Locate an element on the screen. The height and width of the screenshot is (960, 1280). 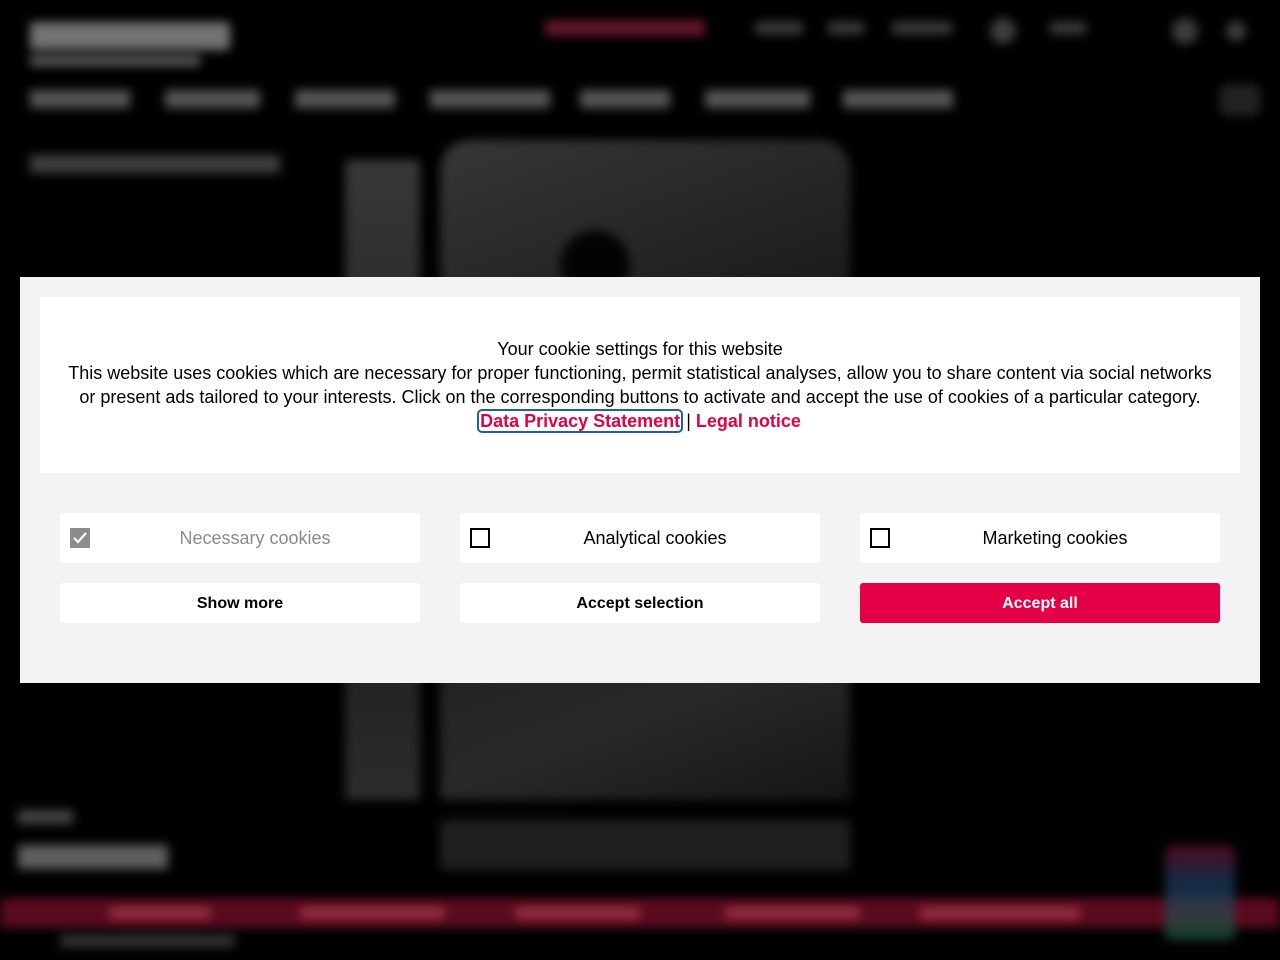
product-title is located at coordinates (93, 857).